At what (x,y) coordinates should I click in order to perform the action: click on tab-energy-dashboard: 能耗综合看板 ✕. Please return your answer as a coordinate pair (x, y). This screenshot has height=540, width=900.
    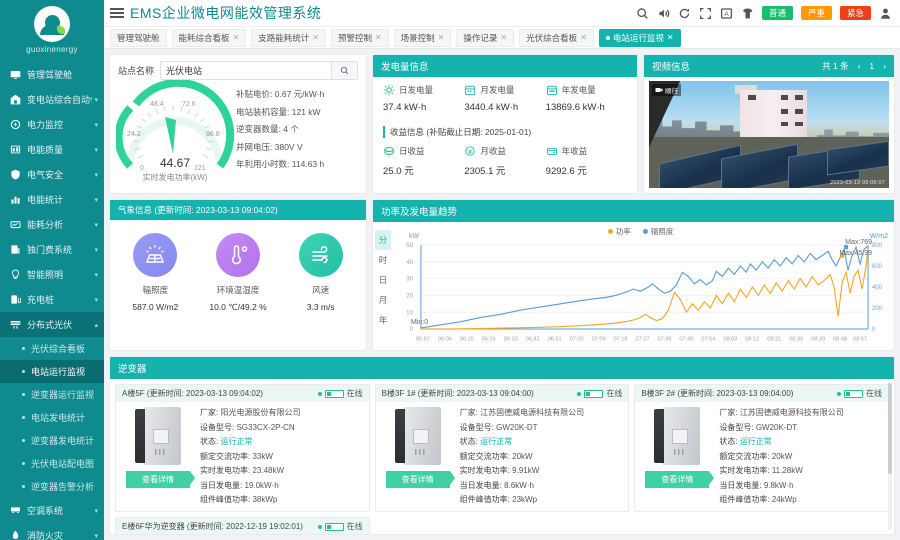
    Looking at the image, I should click on (209, 37).